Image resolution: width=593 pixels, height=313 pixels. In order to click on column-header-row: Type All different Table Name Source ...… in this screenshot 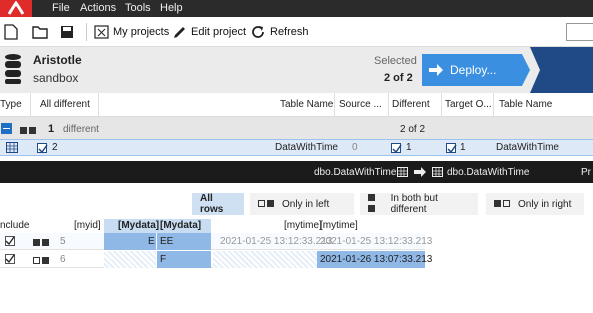, I will do `click(296, 105)`.